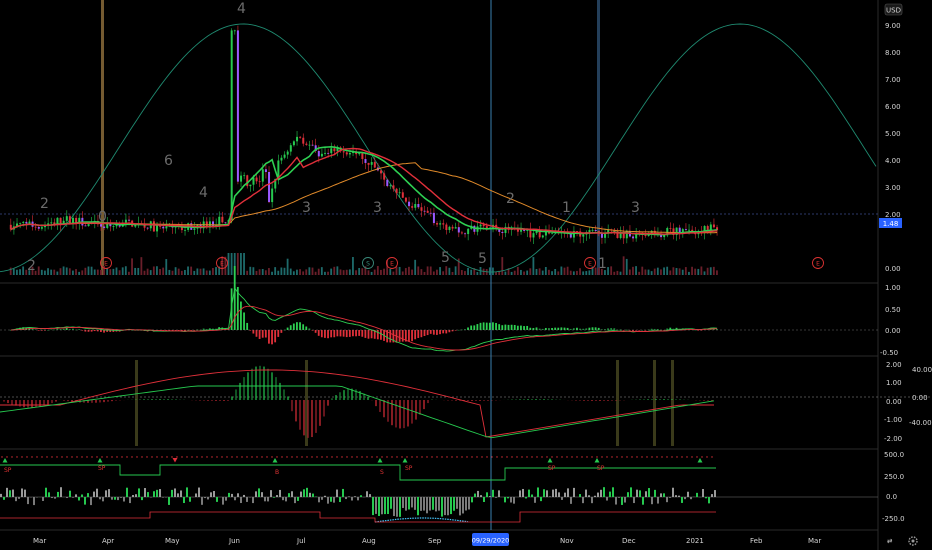  Describe the element at coordinates (893, 269) in the screenshot. I see `price-tick: 0.00` at that location.